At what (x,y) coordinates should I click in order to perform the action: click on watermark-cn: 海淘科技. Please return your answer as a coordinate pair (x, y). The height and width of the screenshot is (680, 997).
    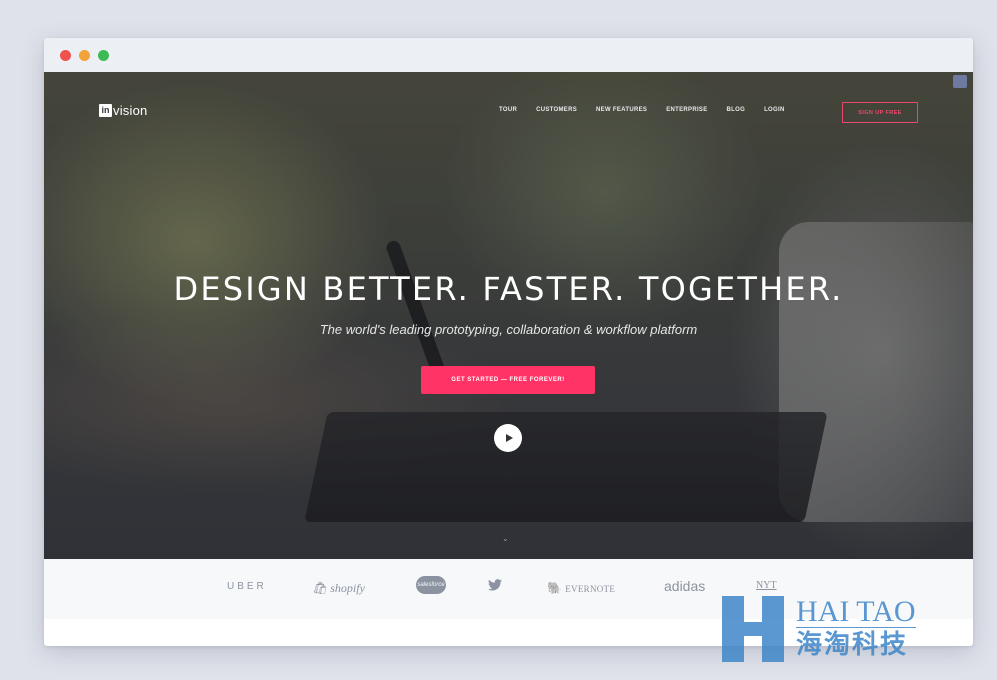
    Looking at the image, I should click on (852, 645).